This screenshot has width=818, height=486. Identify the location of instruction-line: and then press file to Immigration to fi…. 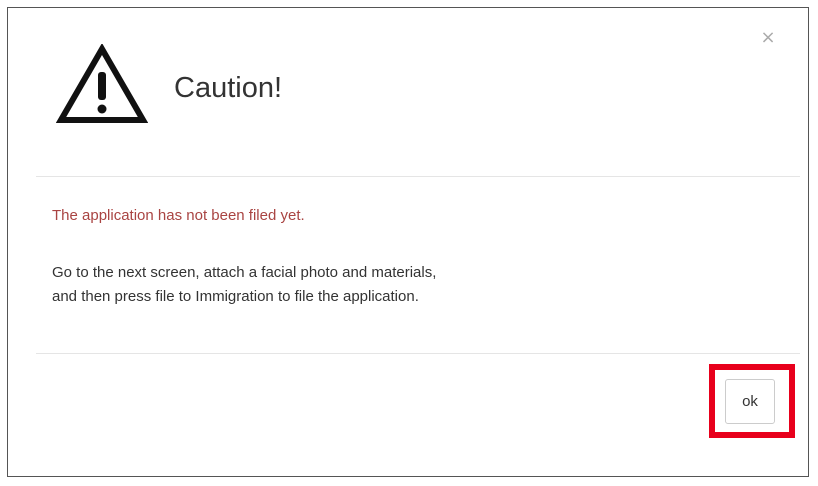
(235, 296).